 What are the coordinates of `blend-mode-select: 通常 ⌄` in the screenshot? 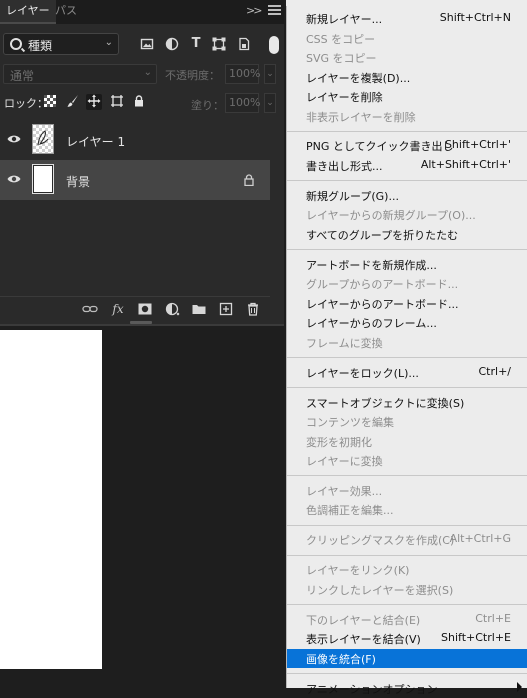 It's located at (80, 74).